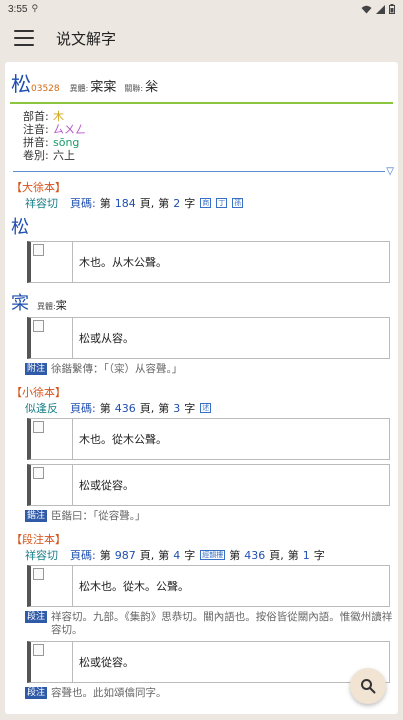  I want to click on zhuyin-label: 注音:, so click(36, 129).